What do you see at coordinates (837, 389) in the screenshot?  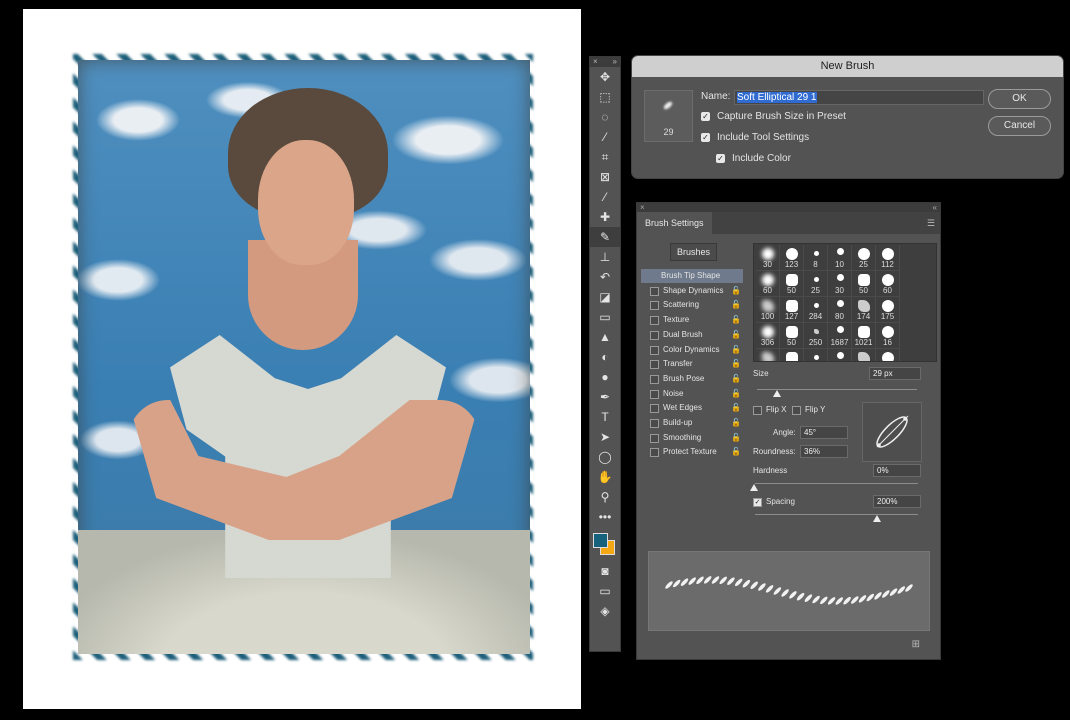 I see `size-slider` at bounding box center [837, 389].